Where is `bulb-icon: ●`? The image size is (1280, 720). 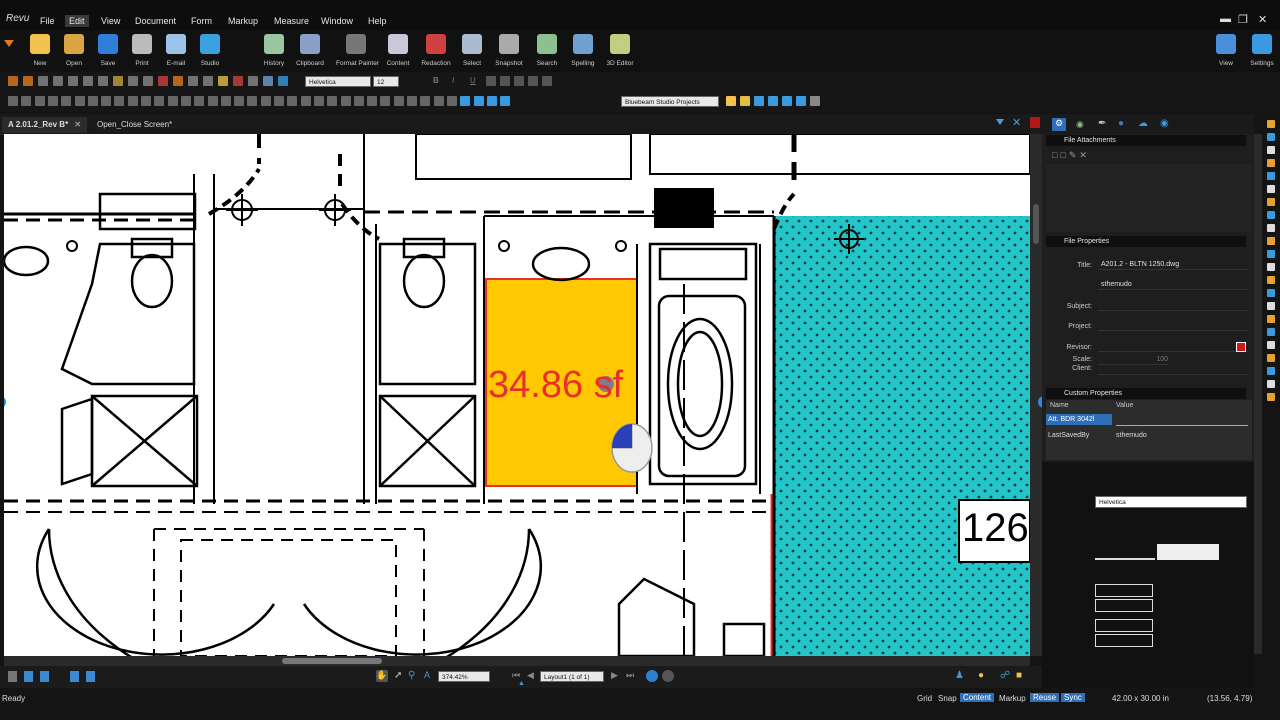 bulb-icon: ● is located at coordinates (981, 675).